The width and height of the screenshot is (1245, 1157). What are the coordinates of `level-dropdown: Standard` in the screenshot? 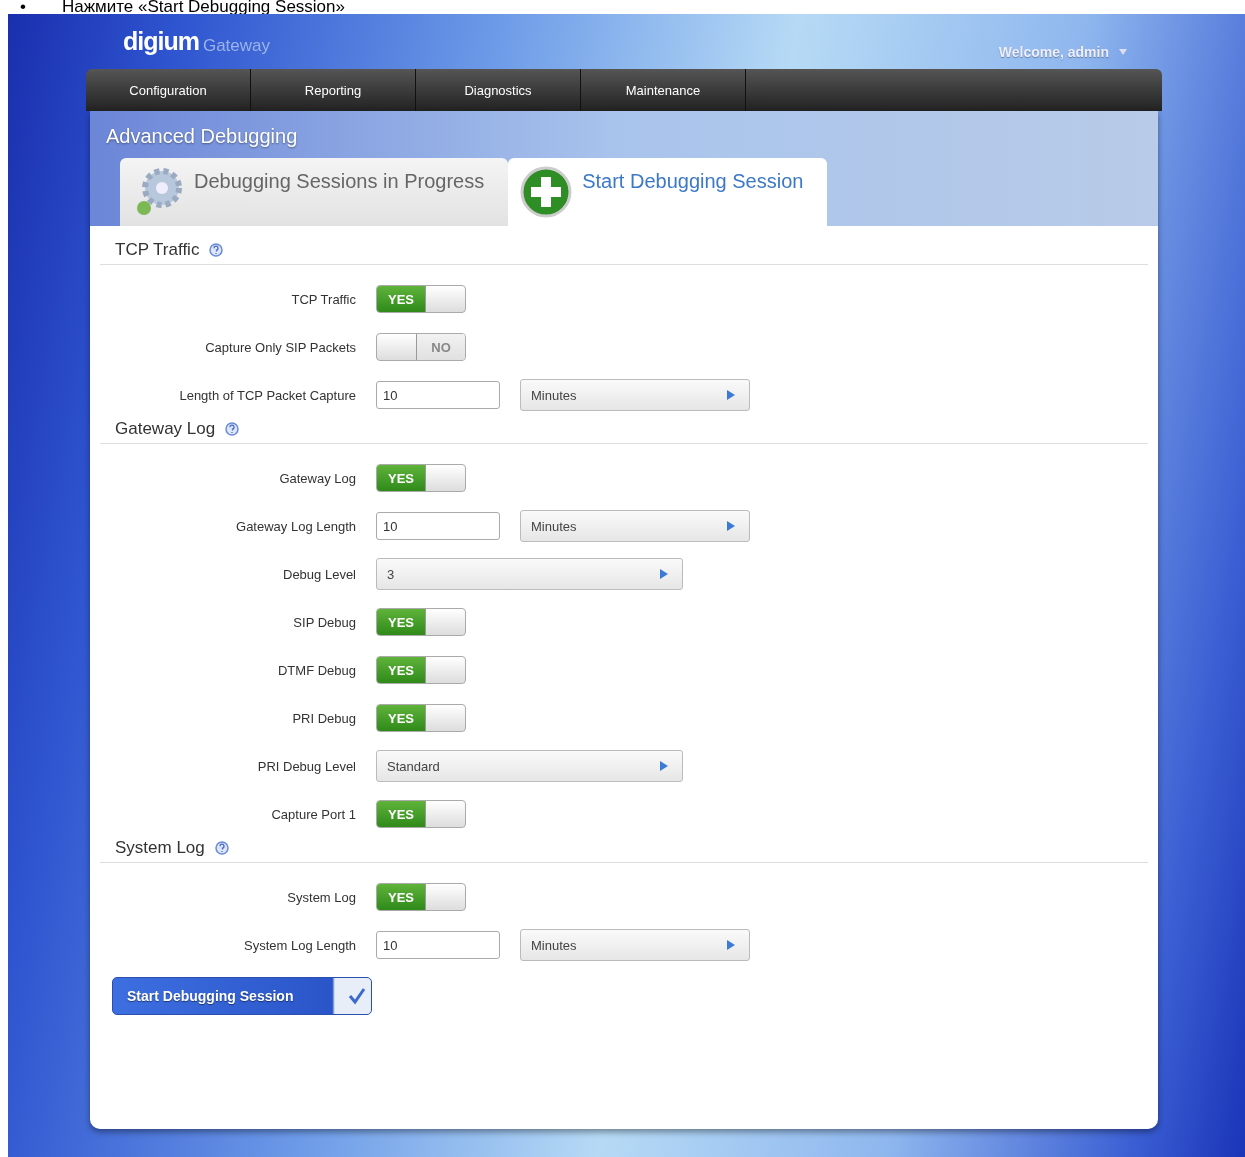 It's located at (529, 766).